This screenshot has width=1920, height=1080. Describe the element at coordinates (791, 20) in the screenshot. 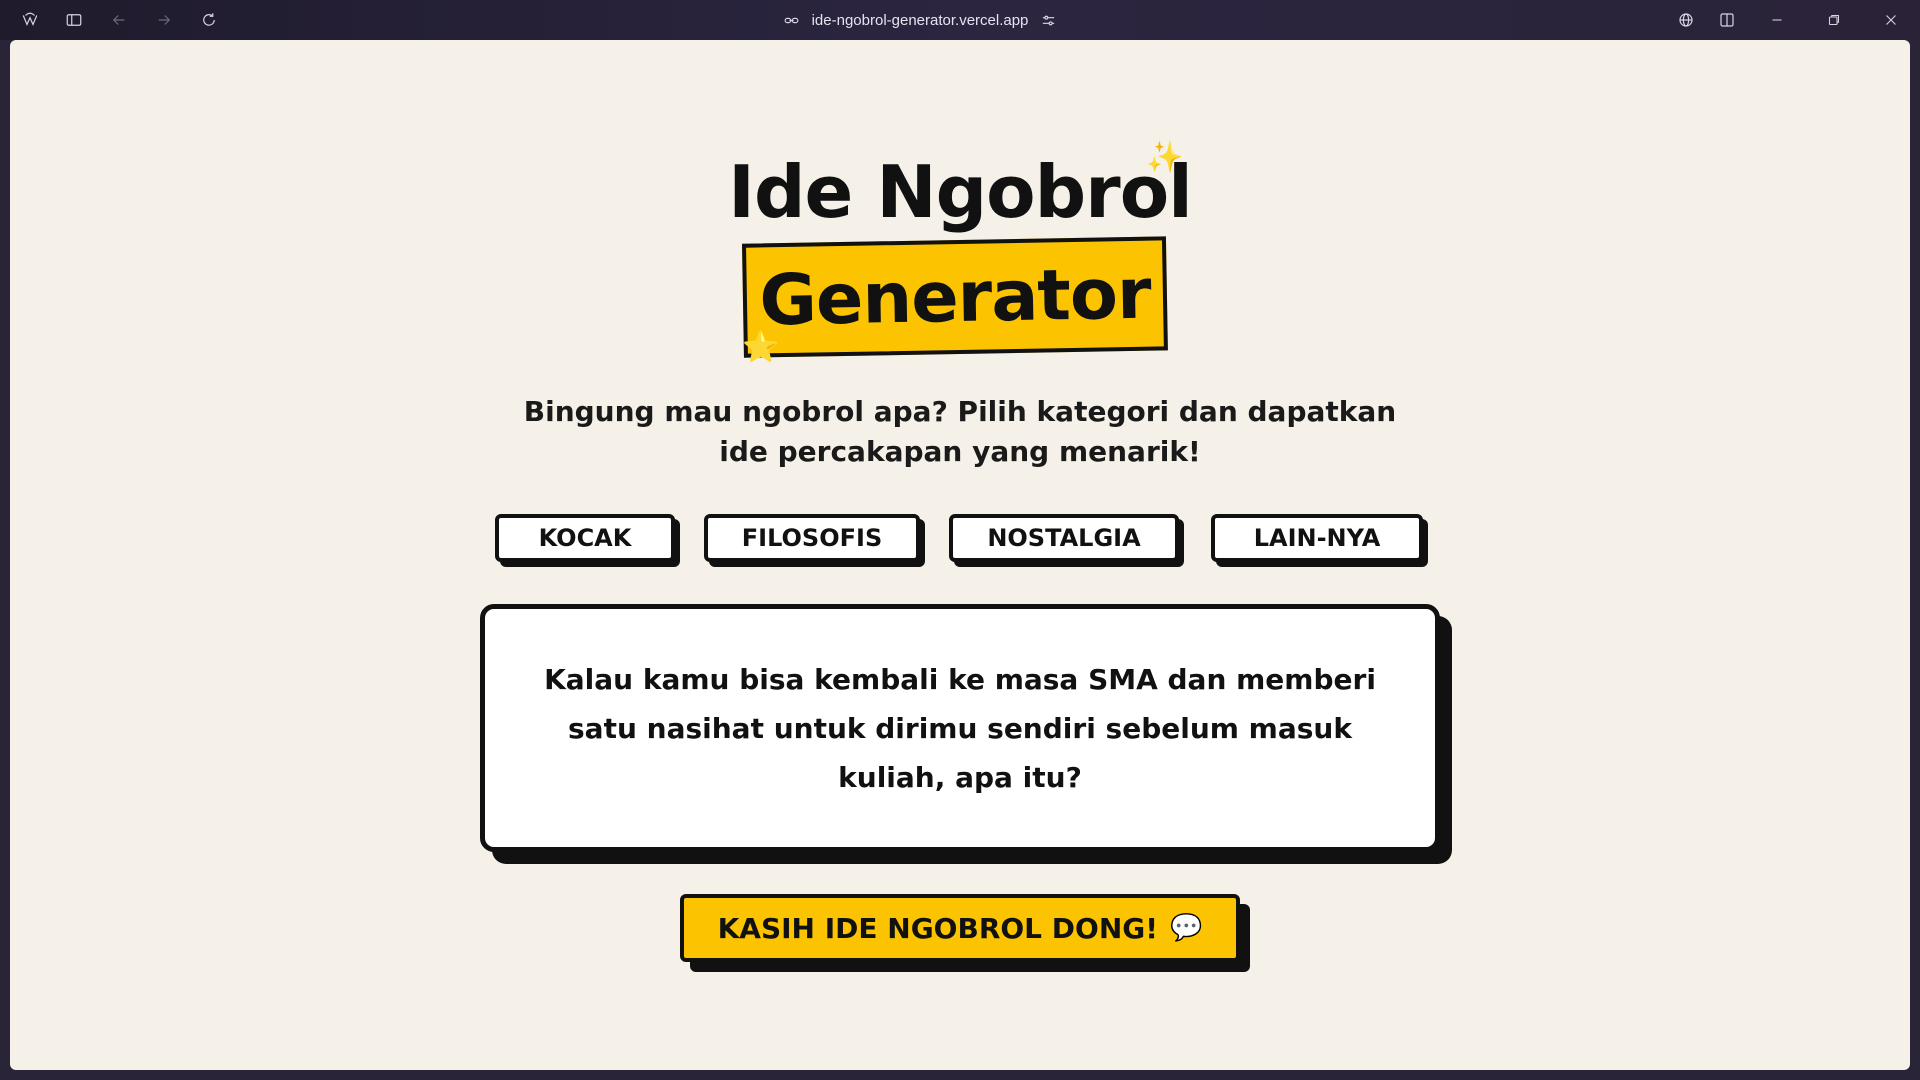

I see `link-icon` at that location.